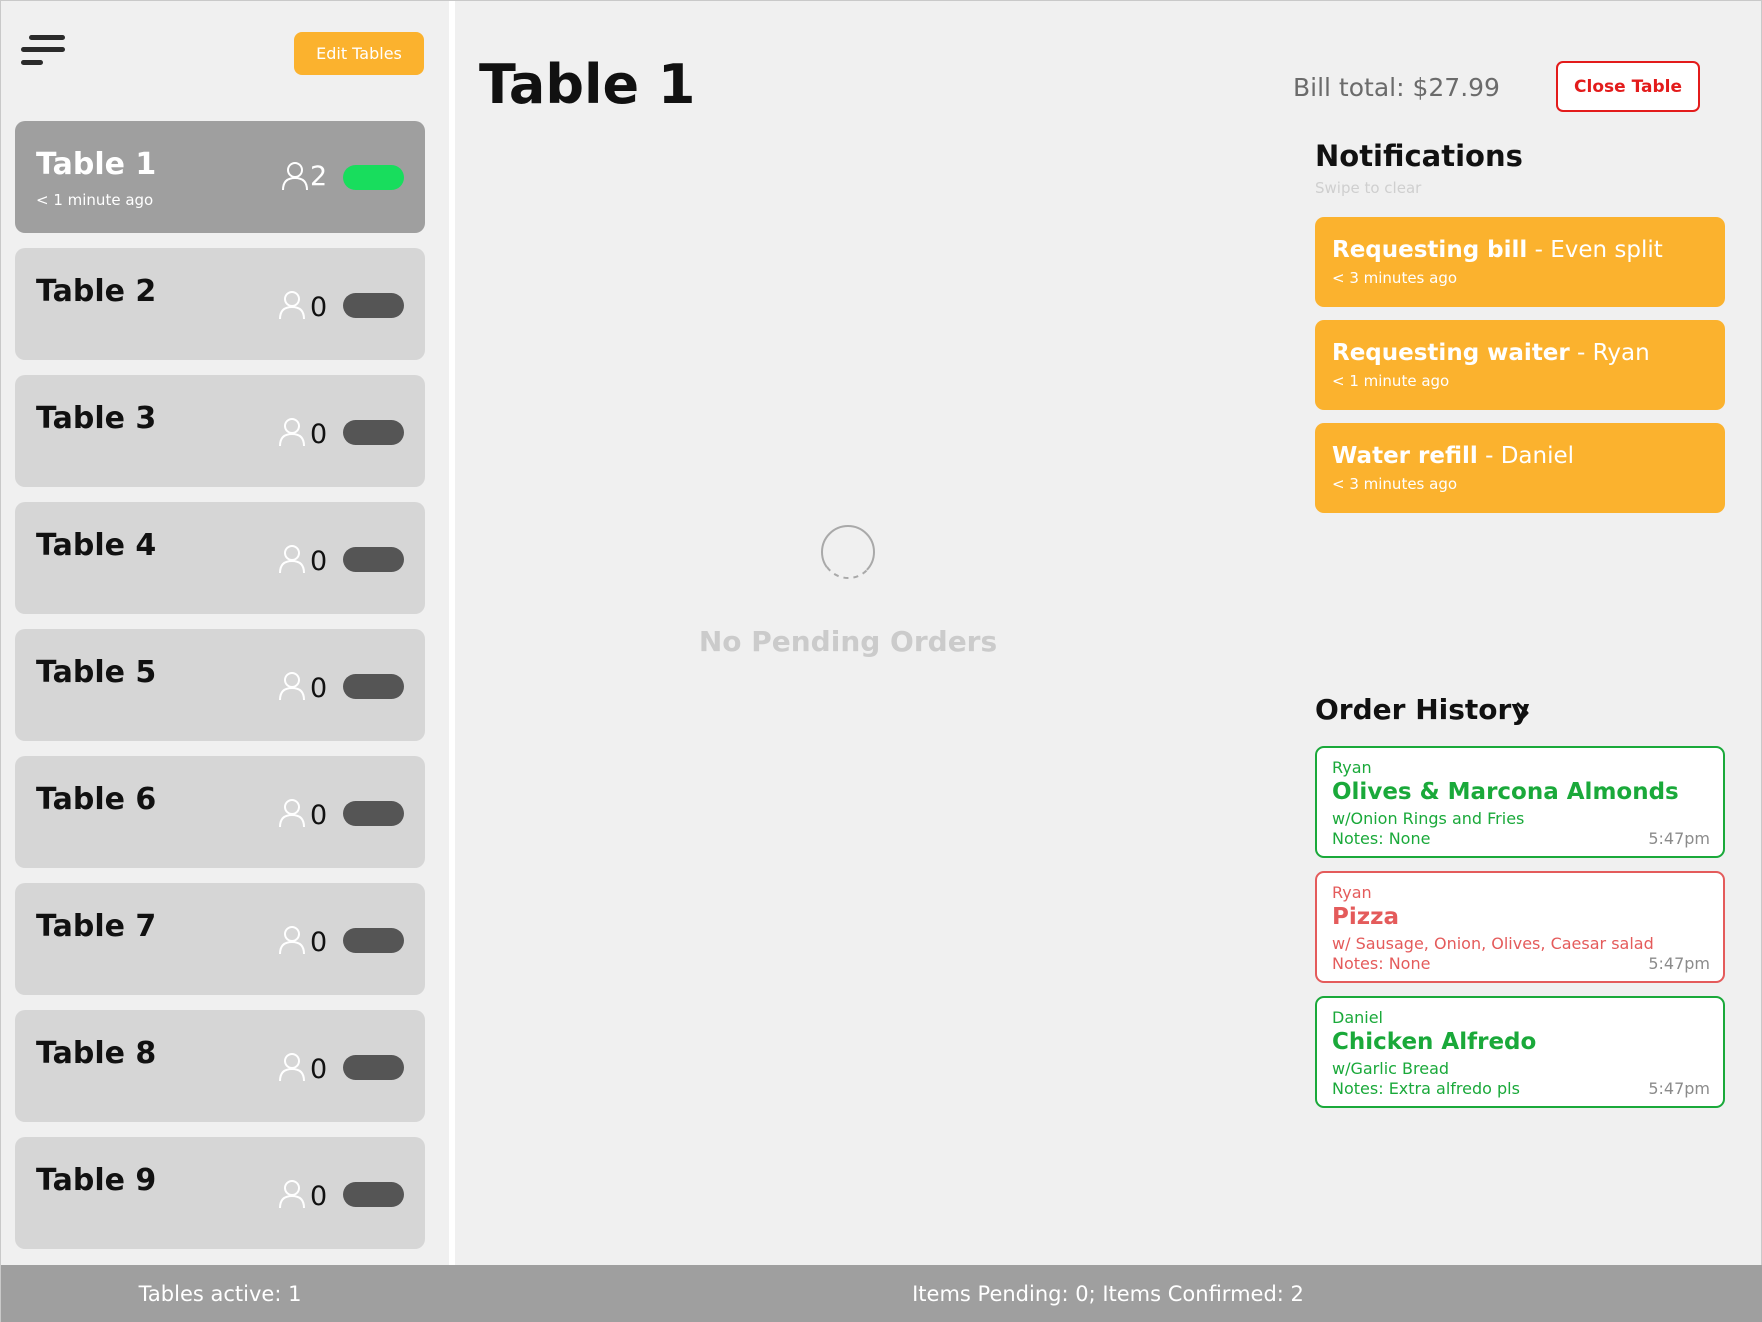 This screenshot has height=1322, width=1762. Describe the element at coordinates (1428, 818) in the screenshot. I see `order-sides: w/Onion Rings and Fries` at that location.